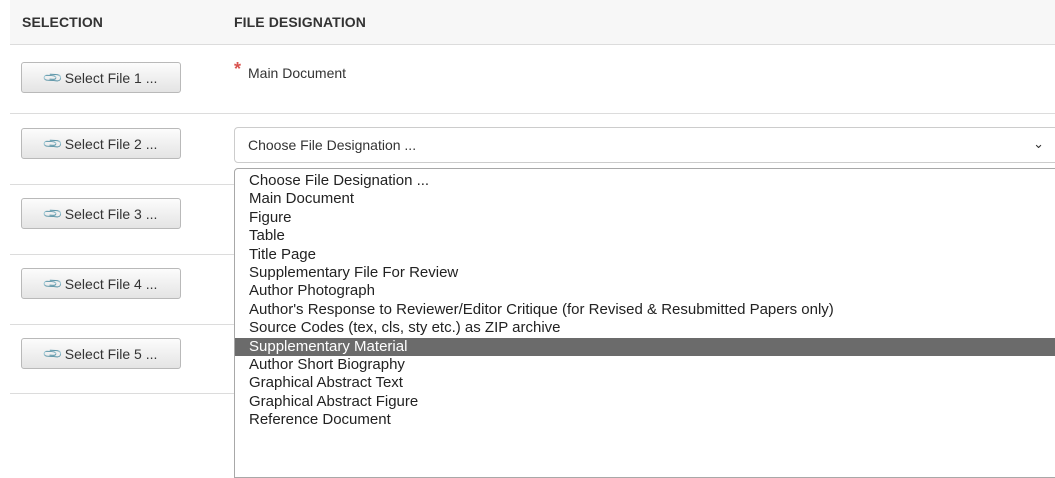 The image size is (1055, 478). I want to click on dropdown-option: Figure, so click(645, 218).